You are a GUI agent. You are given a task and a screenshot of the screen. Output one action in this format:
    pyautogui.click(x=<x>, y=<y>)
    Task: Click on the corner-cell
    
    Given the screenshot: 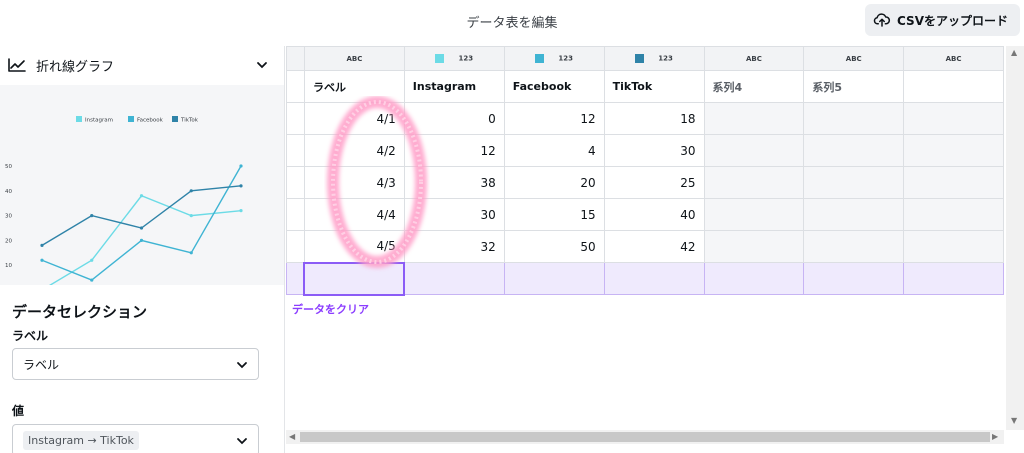 What is the action you would take?
    pyautogui.click(x=295, y=58)
    